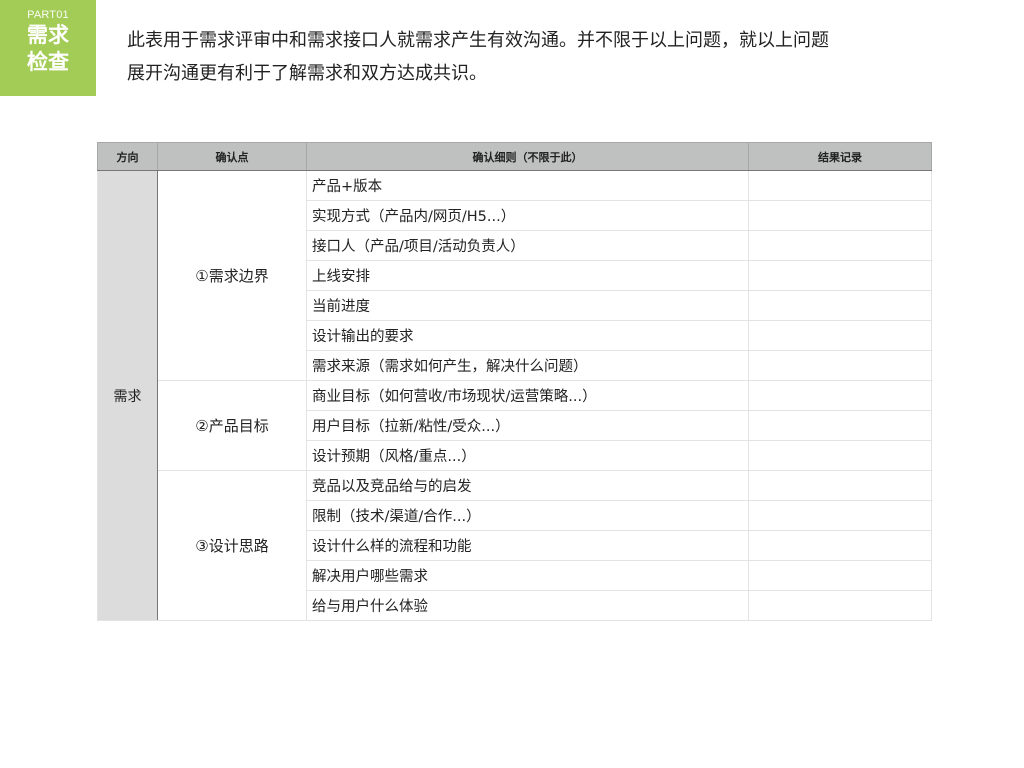  What do you see at coordinates (527, 575) in the screenshot?
I see `detail-cell: 解决用户哪些需求` at bounding box center [527, 575].